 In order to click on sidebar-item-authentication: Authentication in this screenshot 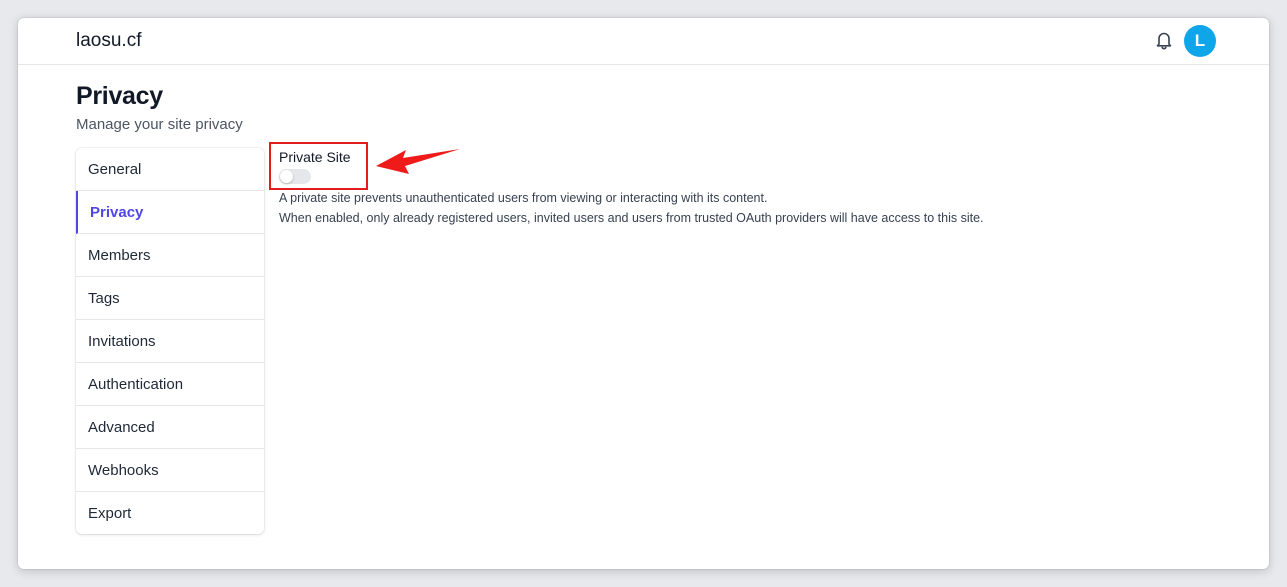, I will do `click(170, 384)`.